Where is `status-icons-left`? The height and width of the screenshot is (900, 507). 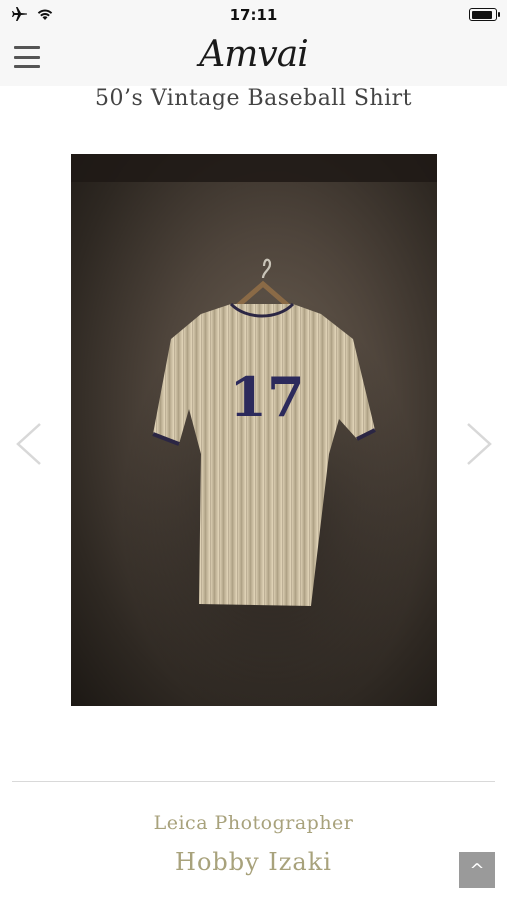
status-icons-left is located at coordinates (33, 14).